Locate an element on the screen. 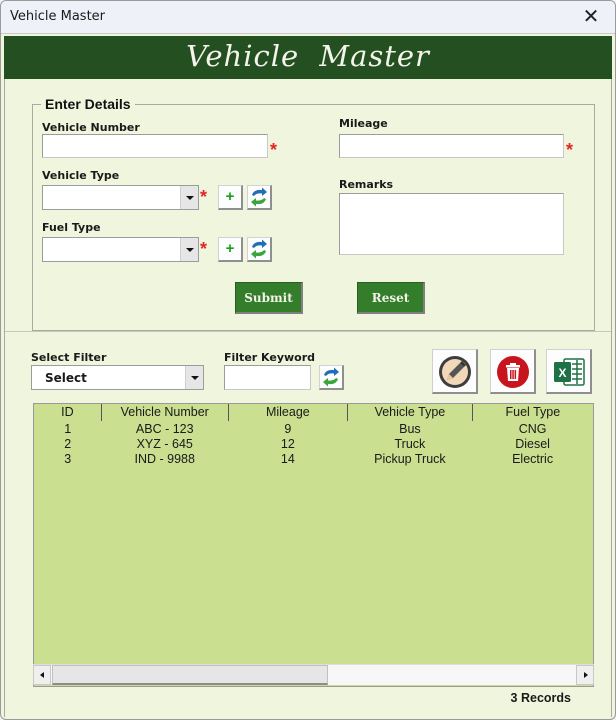  table-cell: 9 is located at coordinates (288, 428).